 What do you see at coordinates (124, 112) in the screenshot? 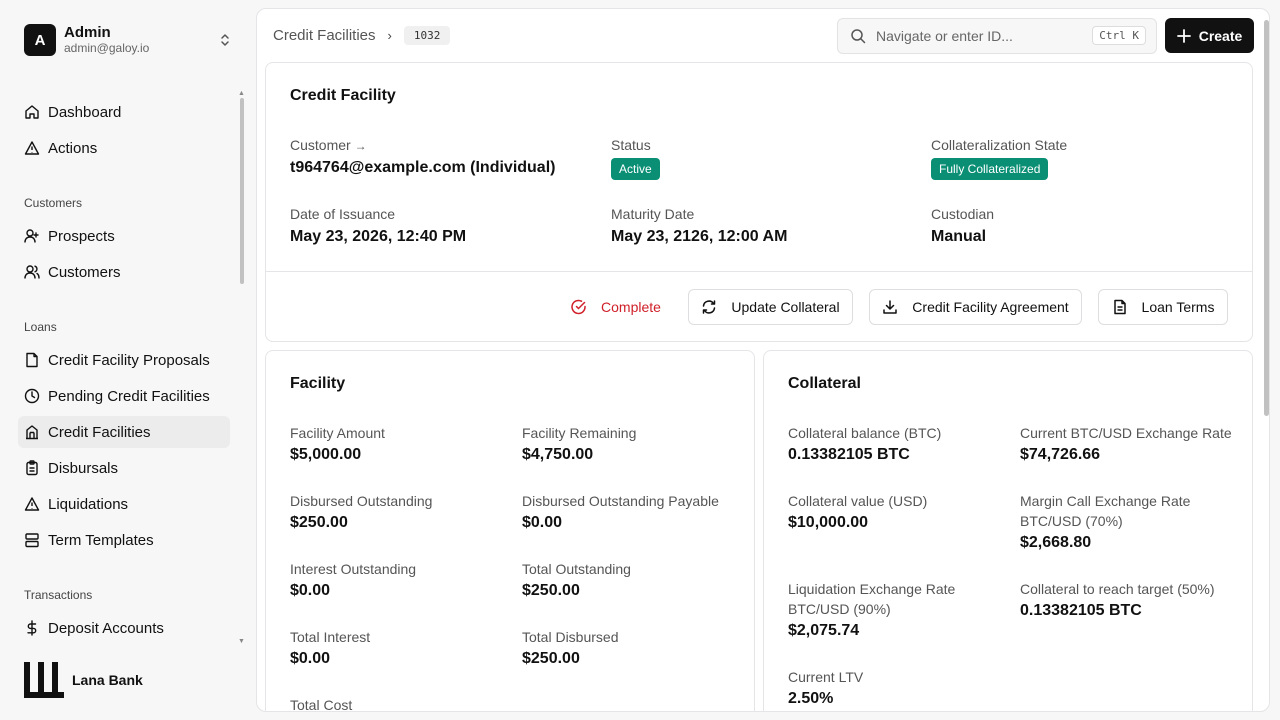
I see `sidebar-item-dashboard: Dashboard` at bounding box center [124, 112].